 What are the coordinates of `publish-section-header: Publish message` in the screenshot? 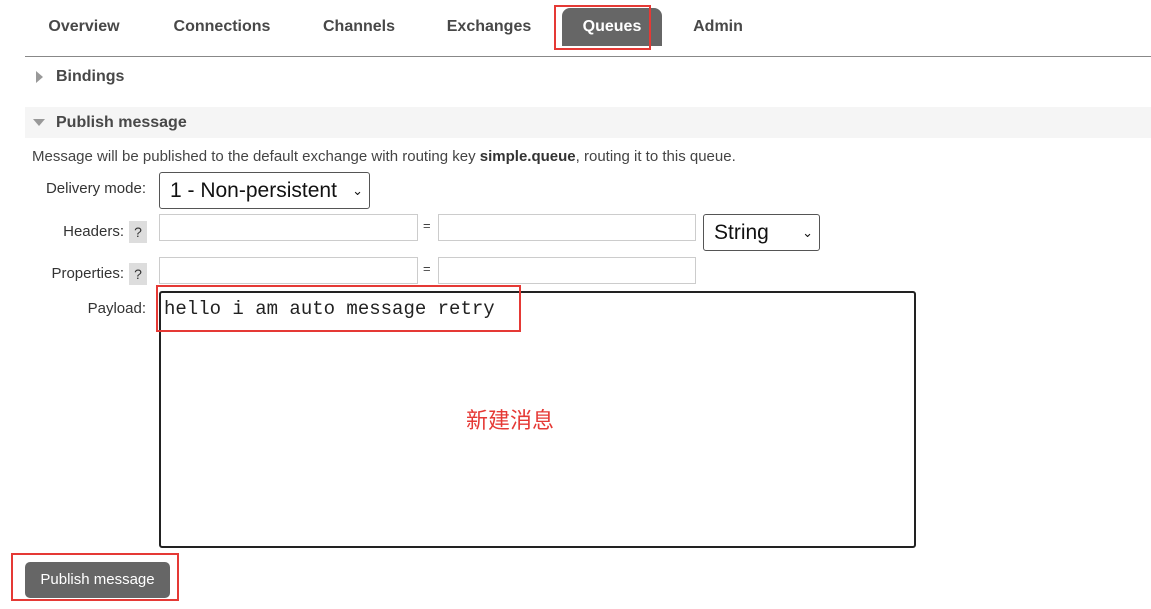 It's located at (588, 122).